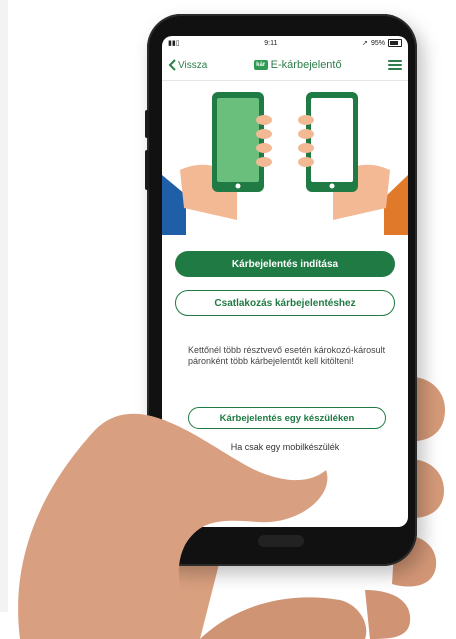 This screenshot has height=639, width=456. I want to click on menu-icon, so click(395, 65).